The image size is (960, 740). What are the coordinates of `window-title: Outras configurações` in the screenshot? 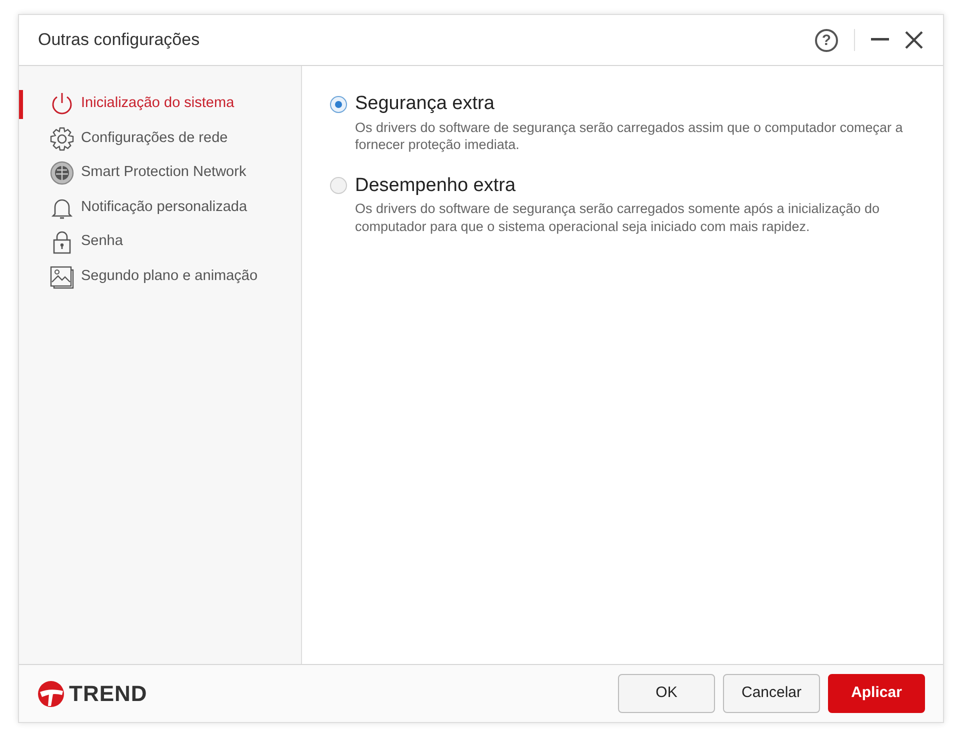 It's located at (119, 40).